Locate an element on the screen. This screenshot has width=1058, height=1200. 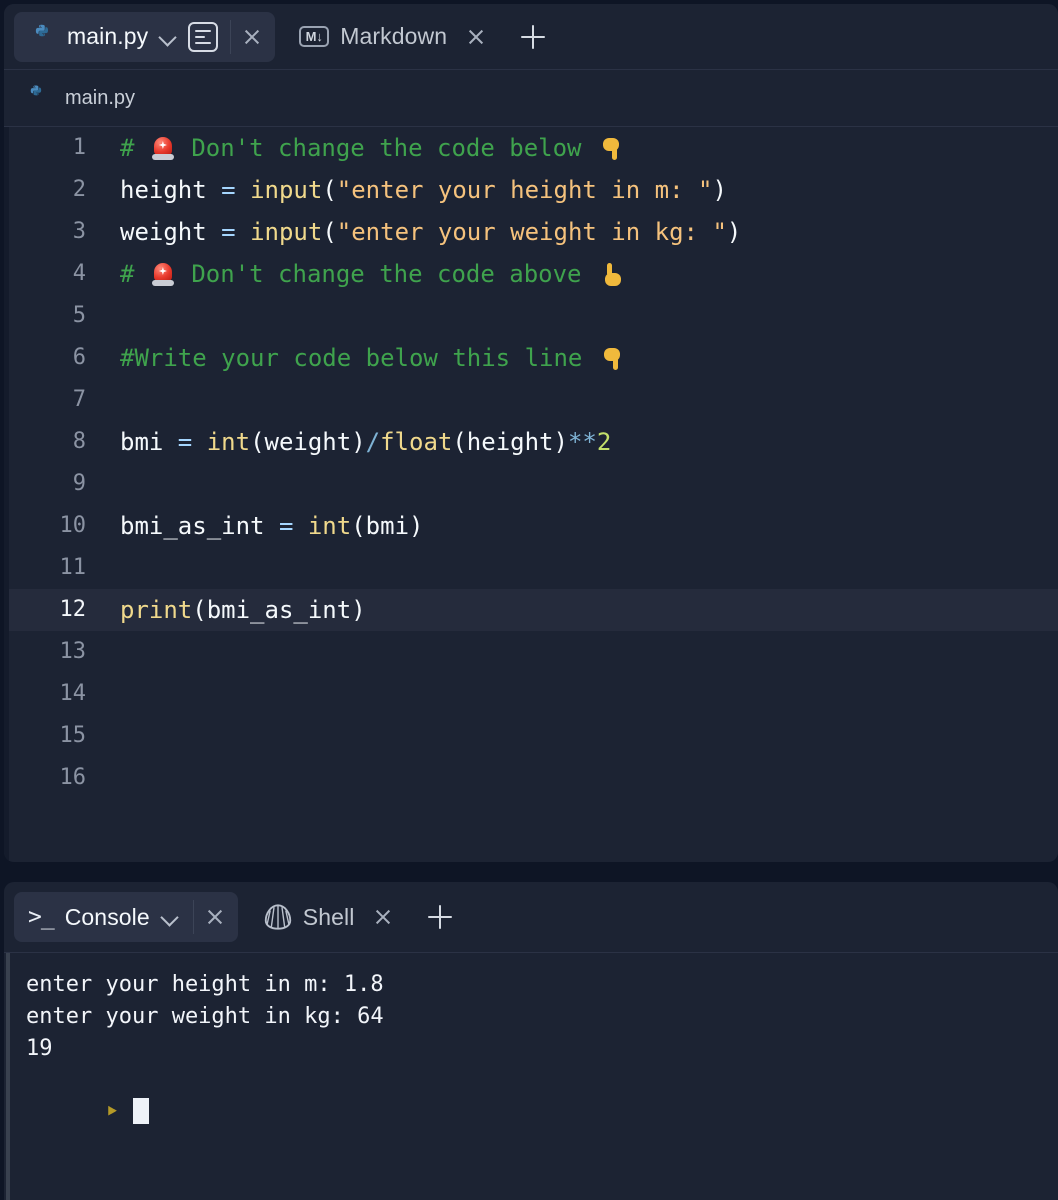
line-number: 16 is located at coordinates (73, 777).